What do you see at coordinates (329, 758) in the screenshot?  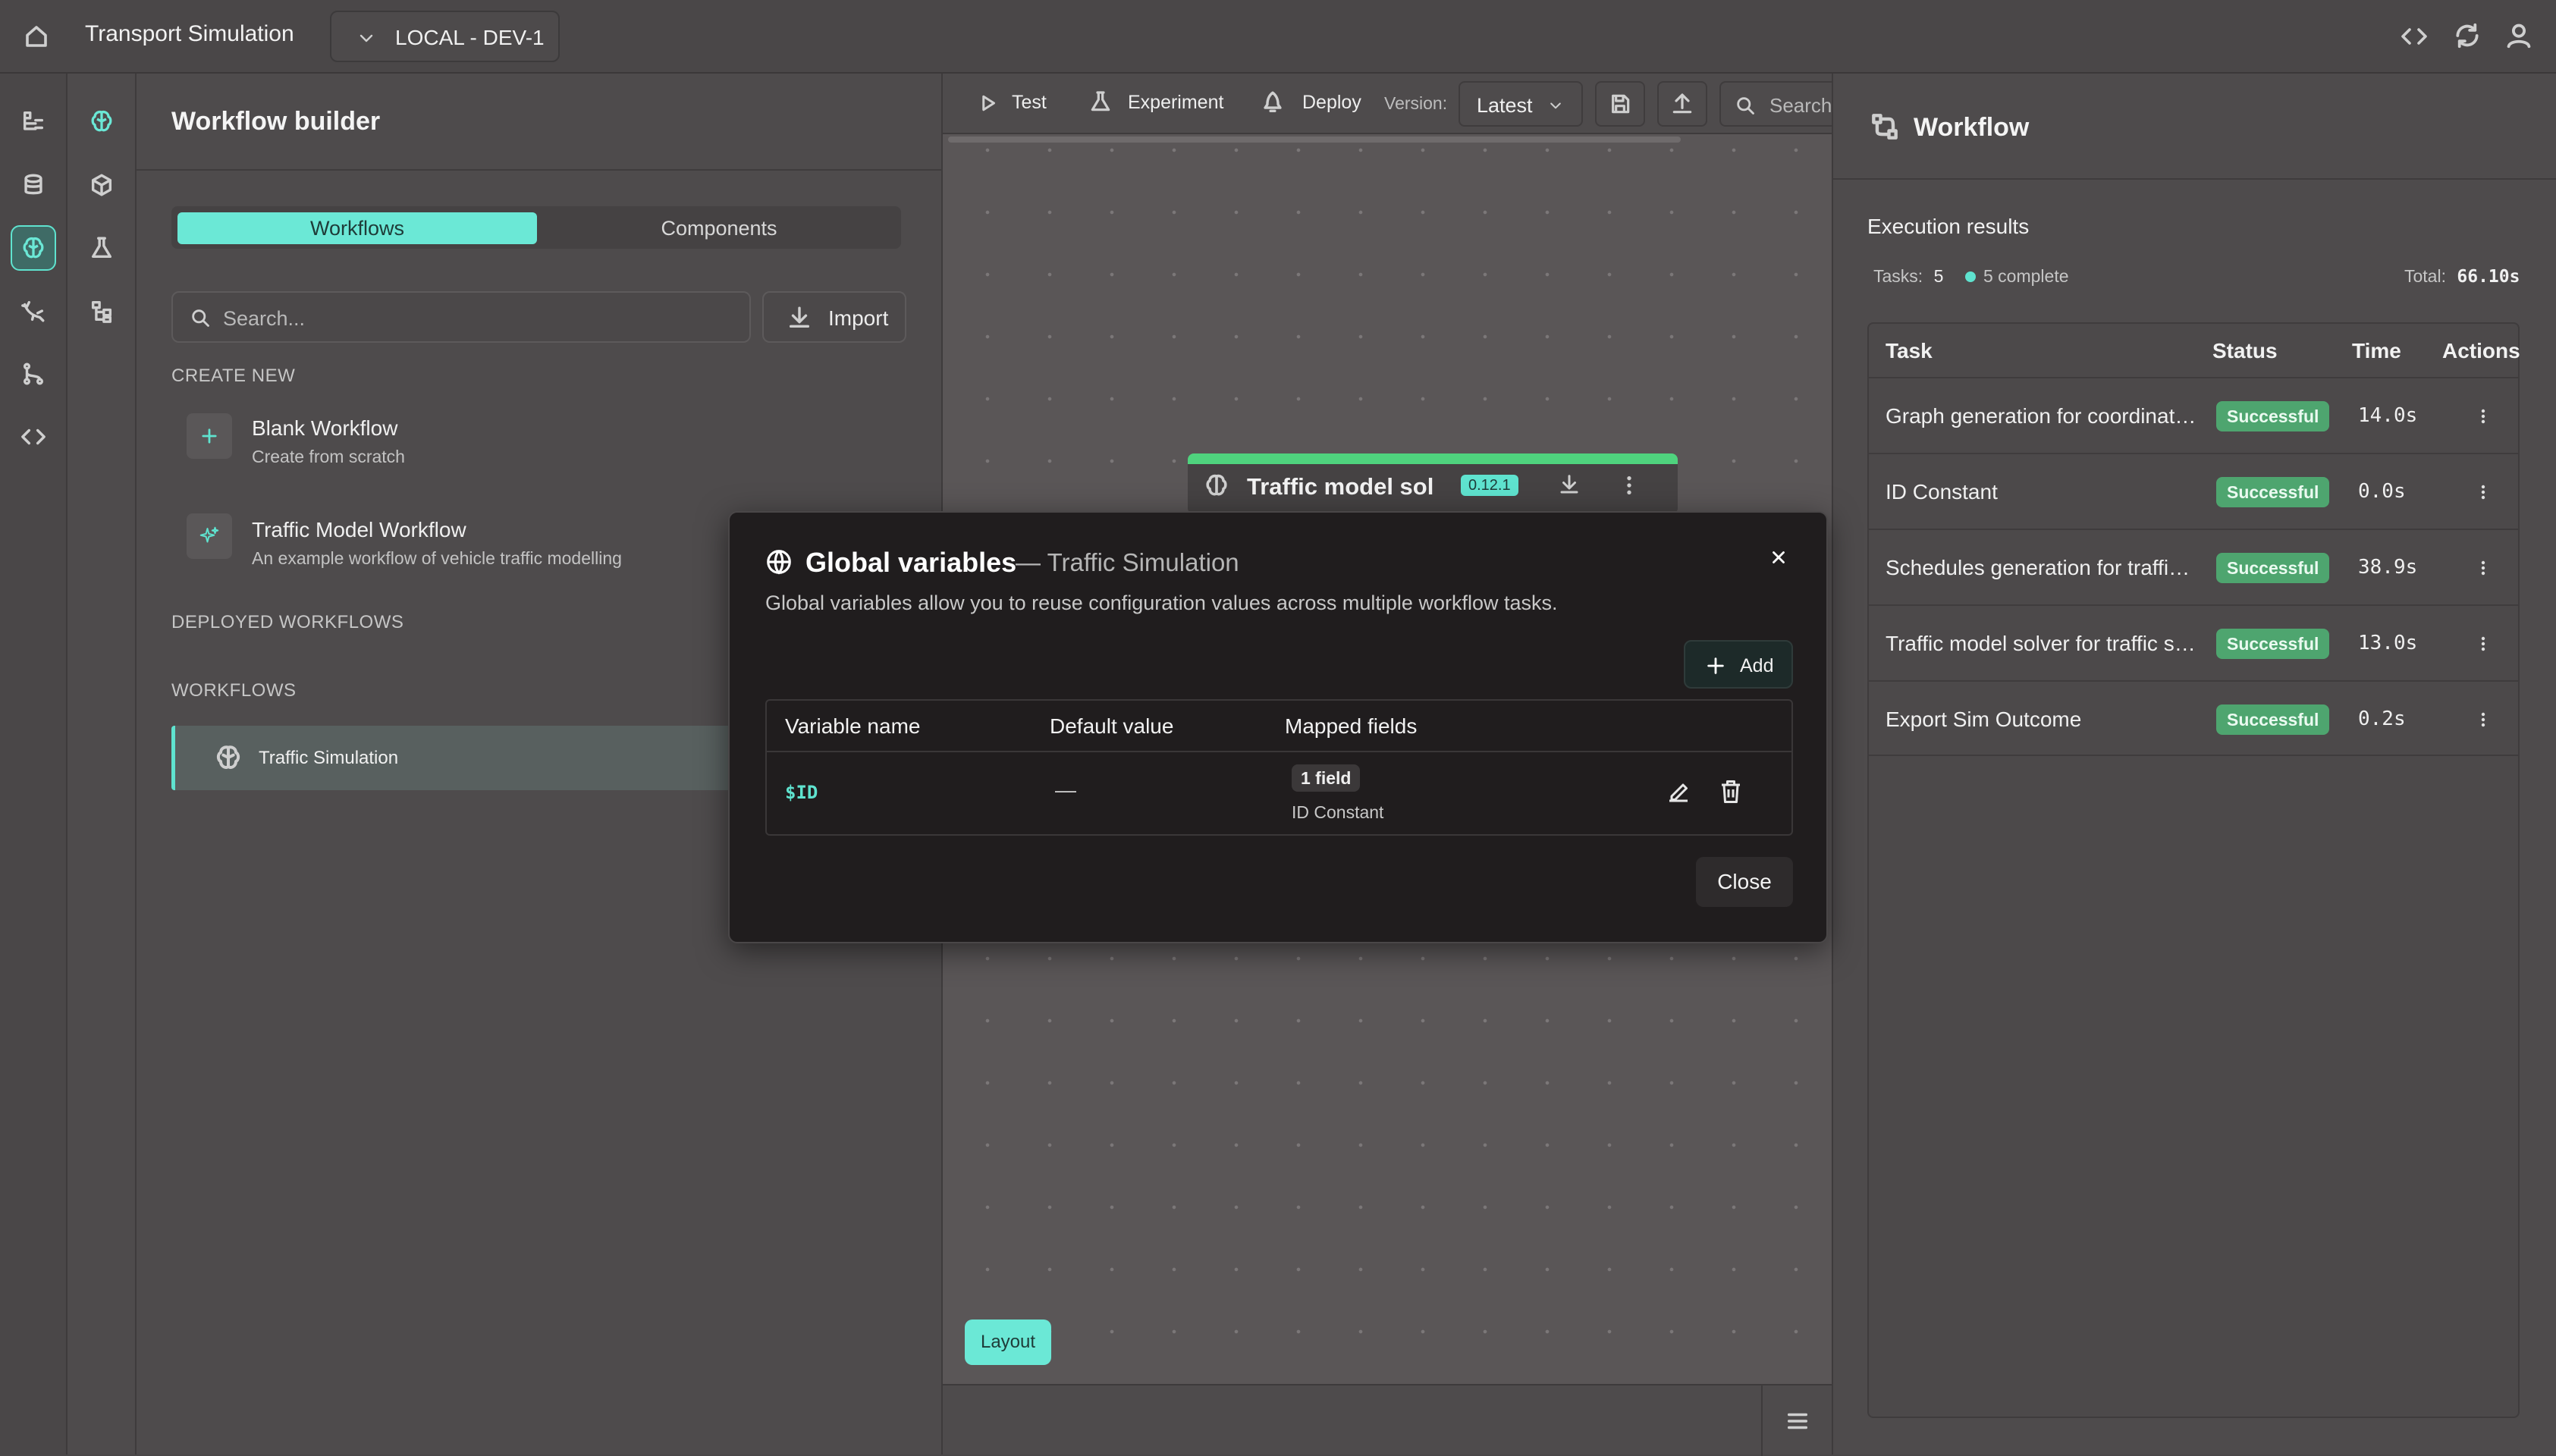 I see `workflow-label: Traffic Simulation` at bounding box center [329, 758].